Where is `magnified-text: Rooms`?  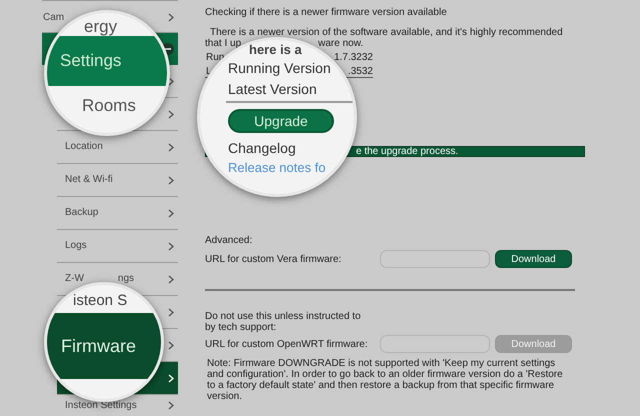
magnified-text: Rooms is located at coordinates (109, 106).